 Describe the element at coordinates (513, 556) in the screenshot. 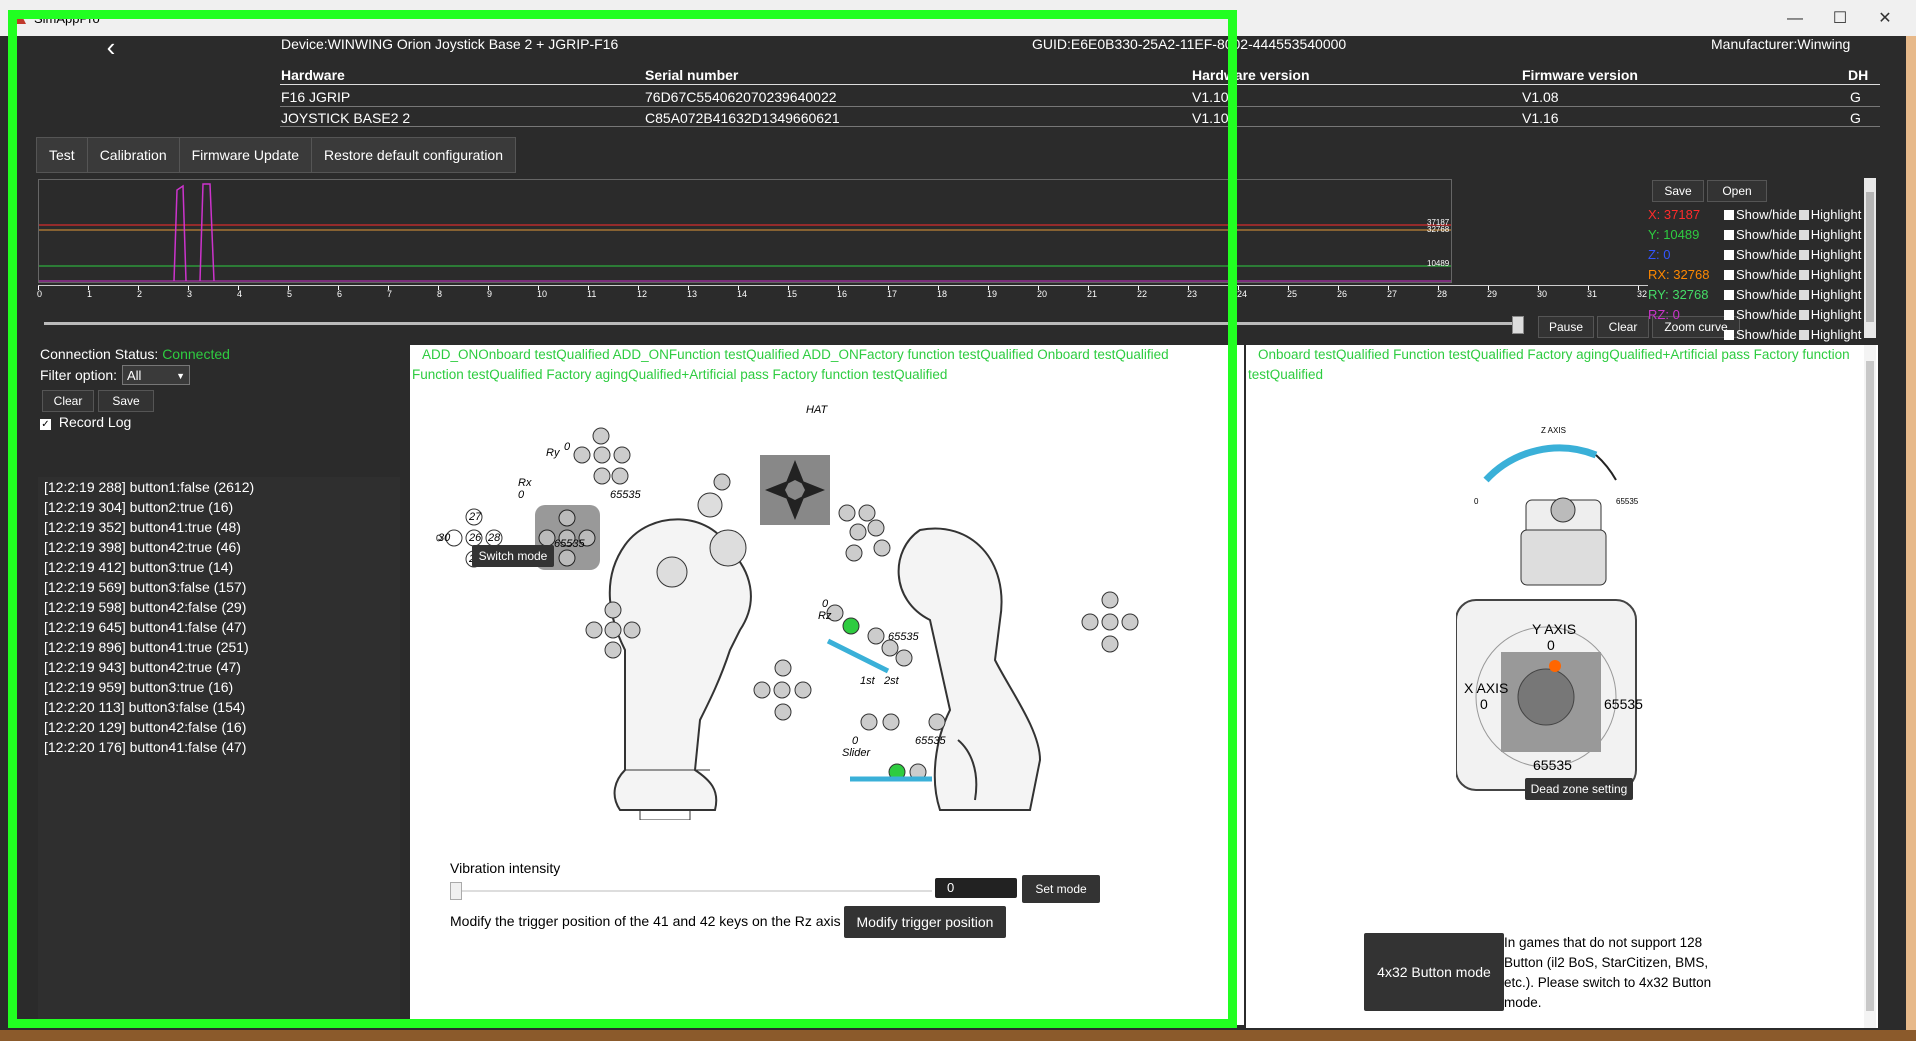

I see `switch-mode-button: Switch mode` at that location.